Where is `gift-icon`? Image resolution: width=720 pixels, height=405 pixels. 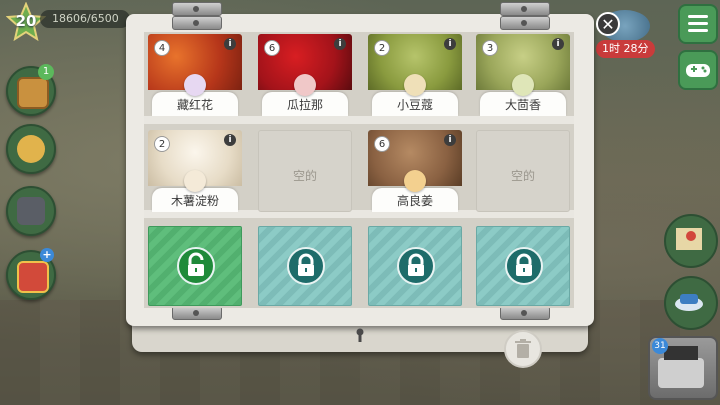
gift-icon is located at coordinates (33, 277).